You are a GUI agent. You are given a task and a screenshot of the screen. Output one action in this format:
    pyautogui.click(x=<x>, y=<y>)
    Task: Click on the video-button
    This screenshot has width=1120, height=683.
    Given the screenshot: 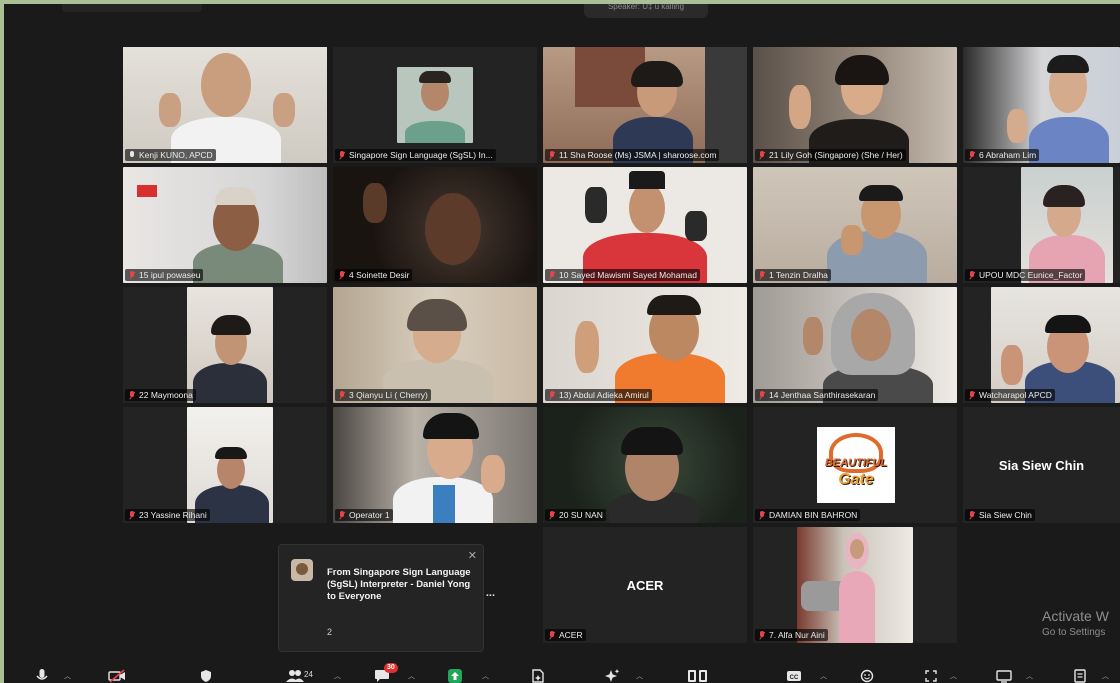 What is the action you would take?
    pyautogui.click(x=121, y=676)
    